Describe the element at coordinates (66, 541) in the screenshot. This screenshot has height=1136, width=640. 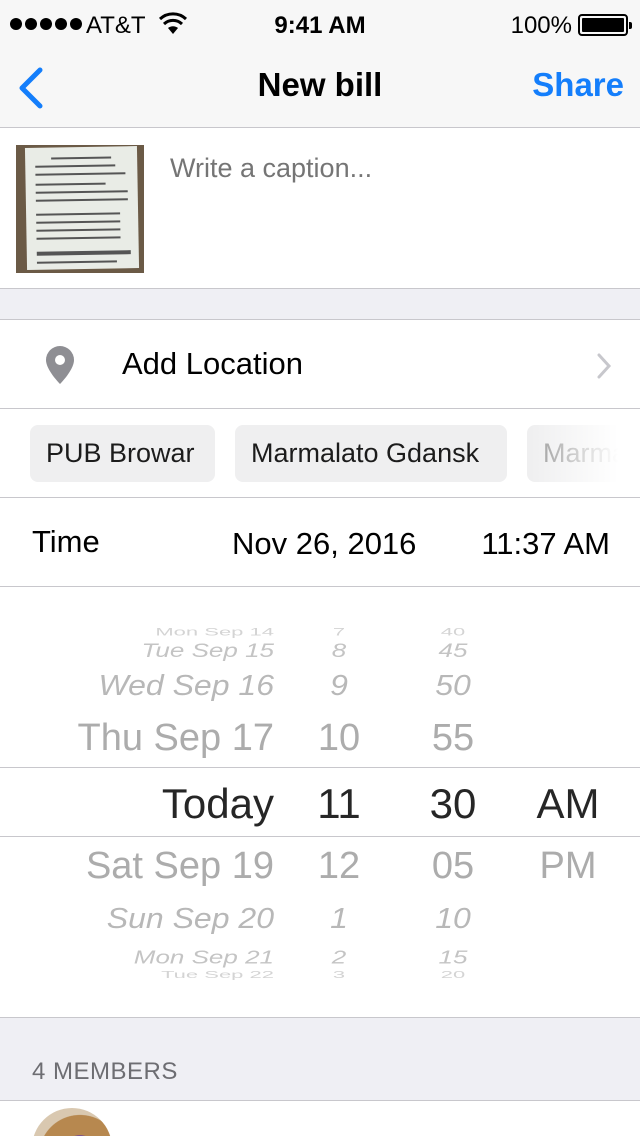
I see `time-label: Time` at that location.